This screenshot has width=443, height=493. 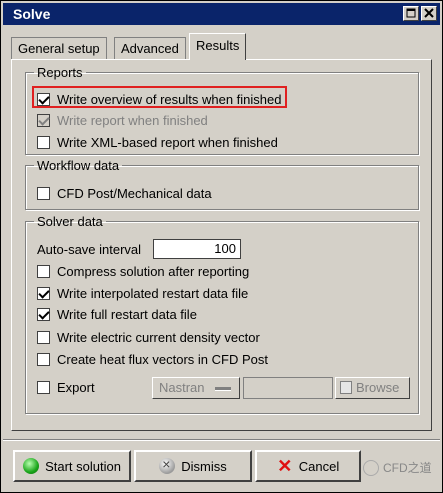 I want to click on window-title: Solve, so click(x=32, y=14).